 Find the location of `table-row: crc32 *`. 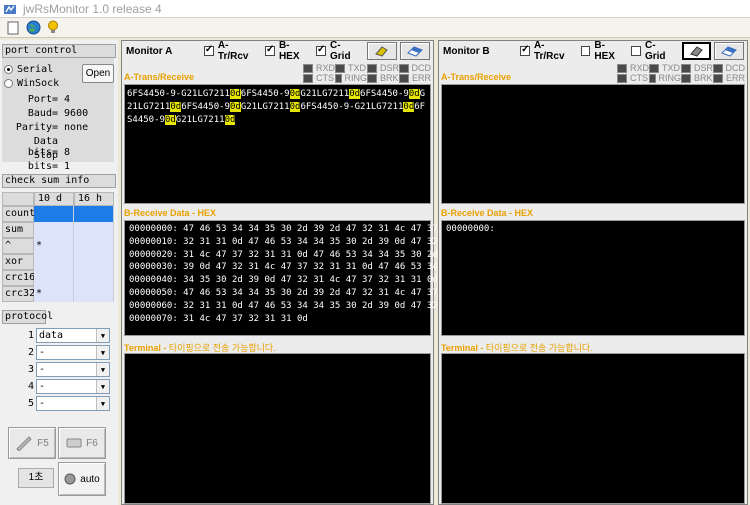

table-row: crc32 * is located at coordinates (58, 294).